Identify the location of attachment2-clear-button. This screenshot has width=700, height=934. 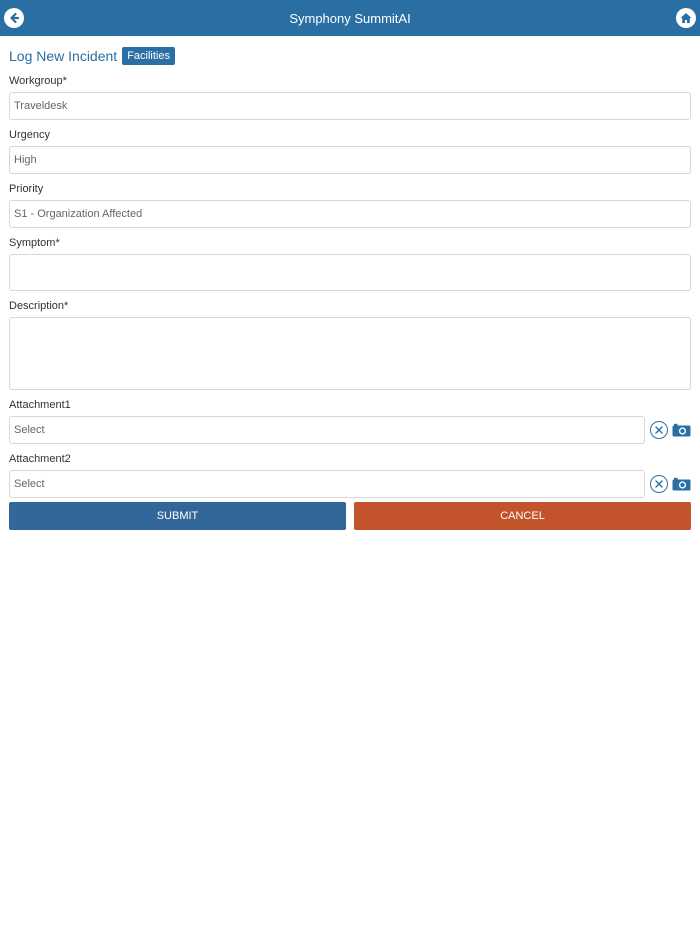
(659, 484).